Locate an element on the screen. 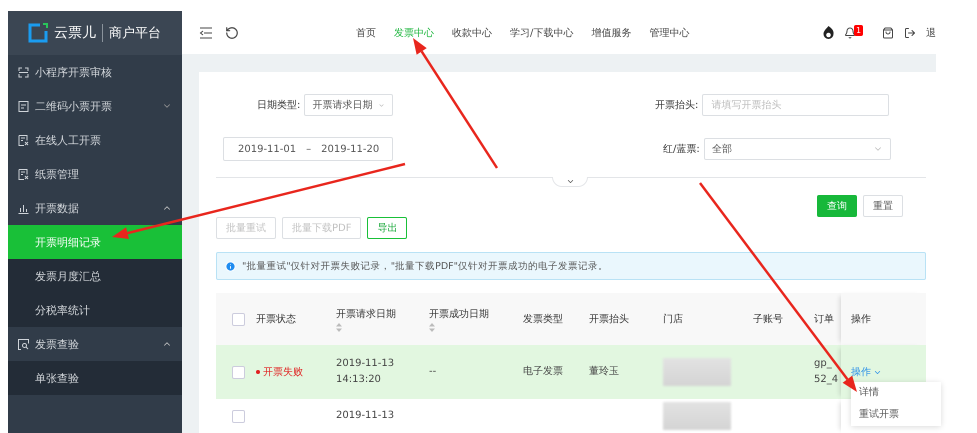  status-dot is located at coordinates (258, 372).